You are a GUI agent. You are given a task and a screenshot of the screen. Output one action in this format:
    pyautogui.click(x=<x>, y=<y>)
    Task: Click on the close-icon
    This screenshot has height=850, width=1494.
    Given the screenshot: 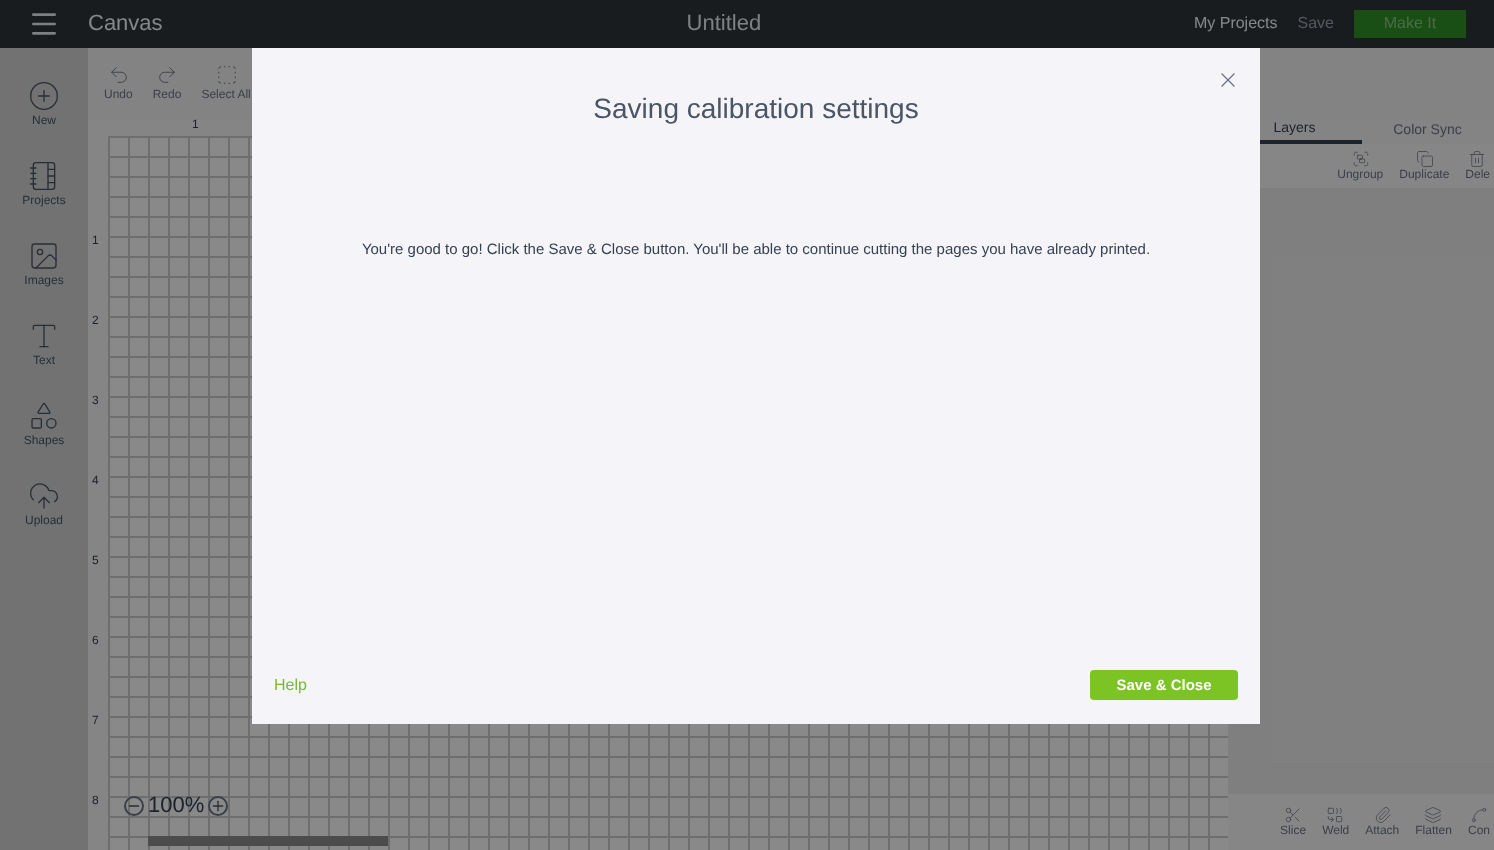 What is the action you would take?
    pyautogui.click(x=1228, y=80)
    